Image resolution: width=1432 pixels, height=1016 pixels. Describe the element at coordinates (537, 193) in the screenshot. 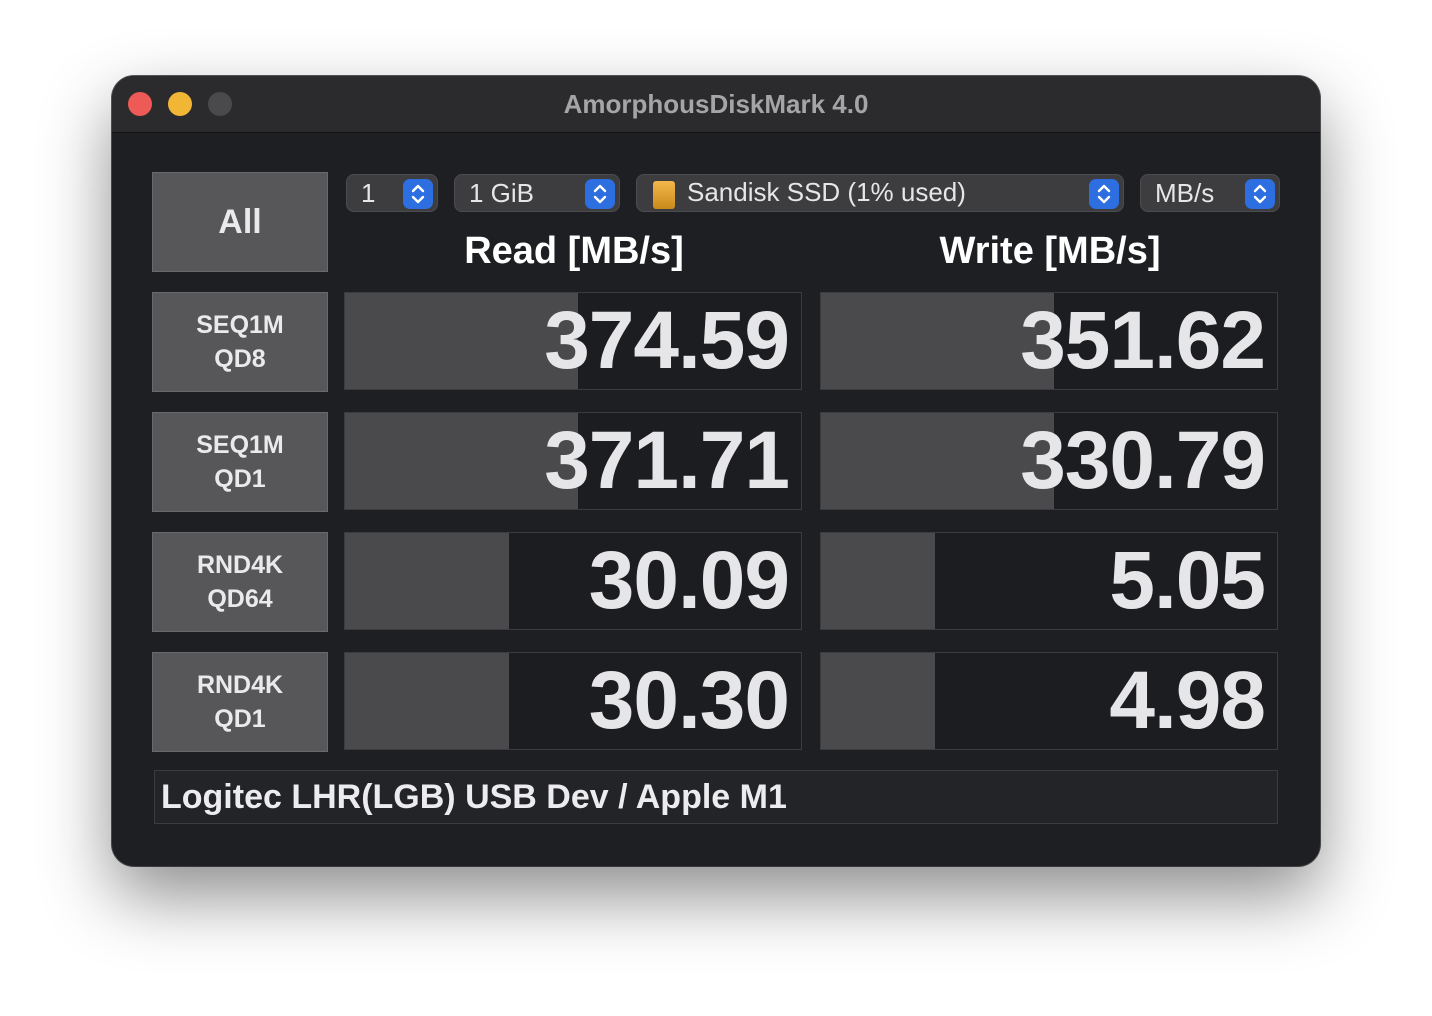

I see `test-size-select: 1 GiB` at that location.